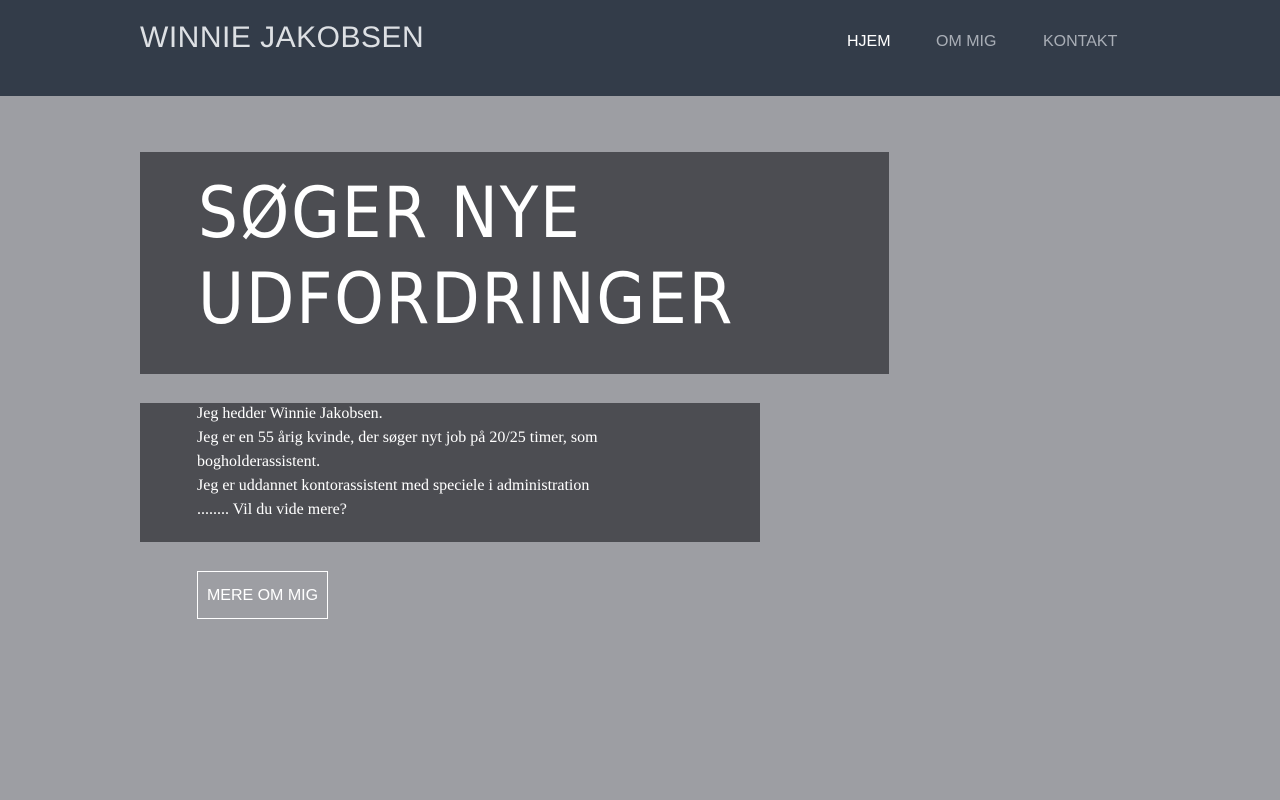 This screenshot has width=1280, height=800. I want to click on hero-title-line-2: UDFORDRINGER, so click(466, 299).